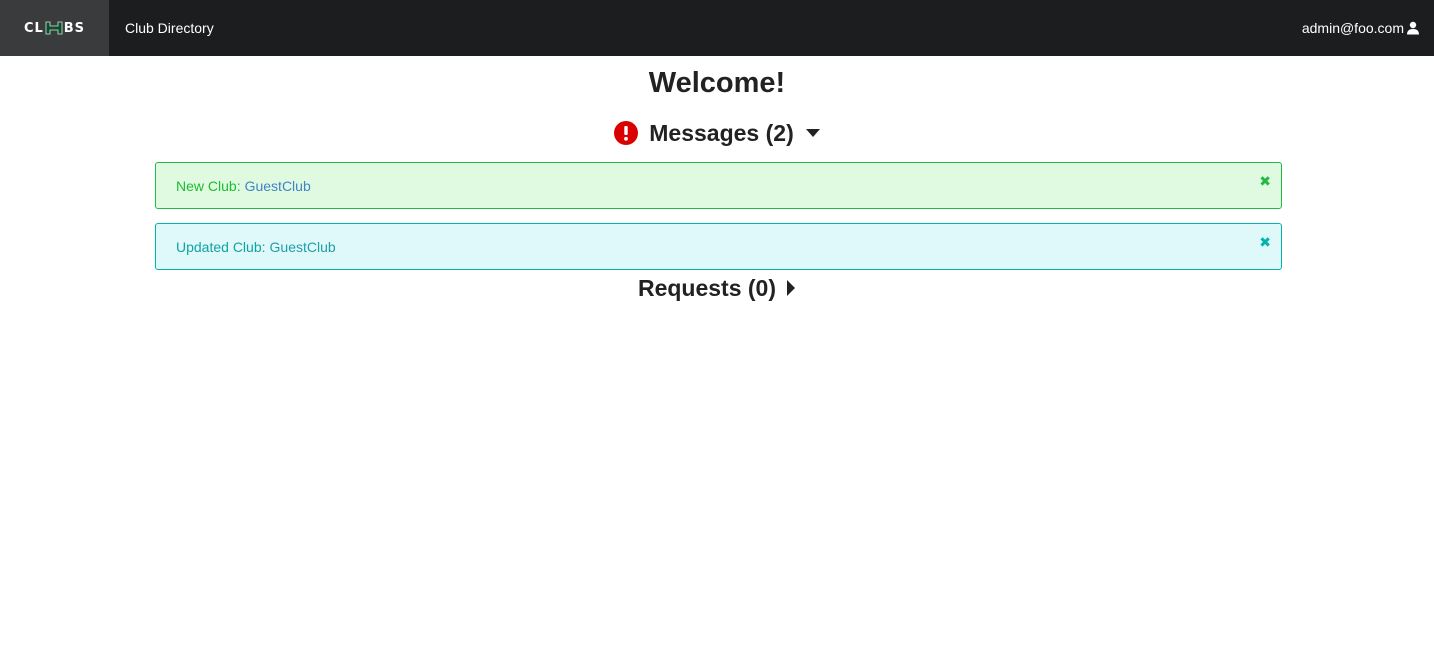  I want to click on messages-header-label: Messages (2), so click(721, 132).